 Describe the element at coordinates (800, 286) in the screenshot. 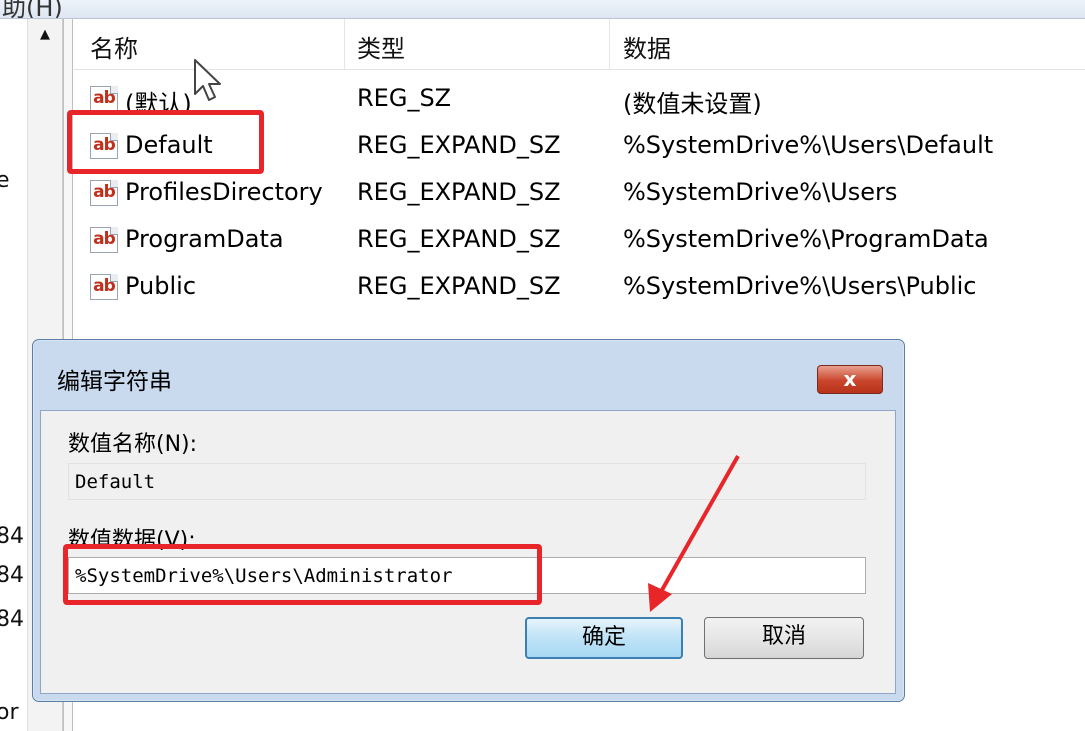

I see `value-data: %SystemDrive%\Users\Public` at that location.